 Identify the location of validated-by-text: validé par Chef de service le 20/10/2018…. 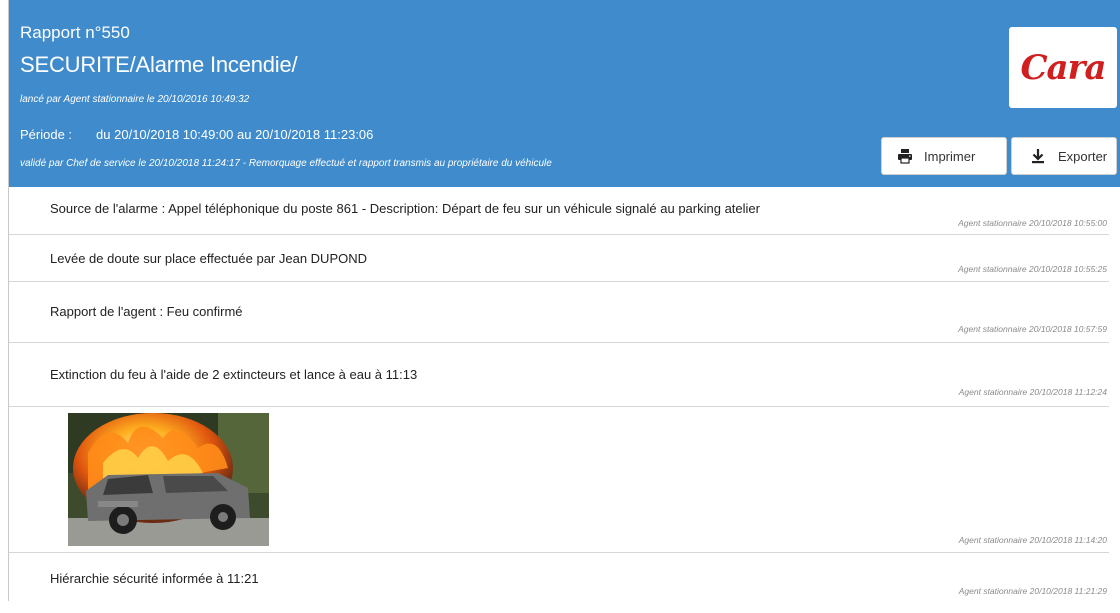
(286, 163).